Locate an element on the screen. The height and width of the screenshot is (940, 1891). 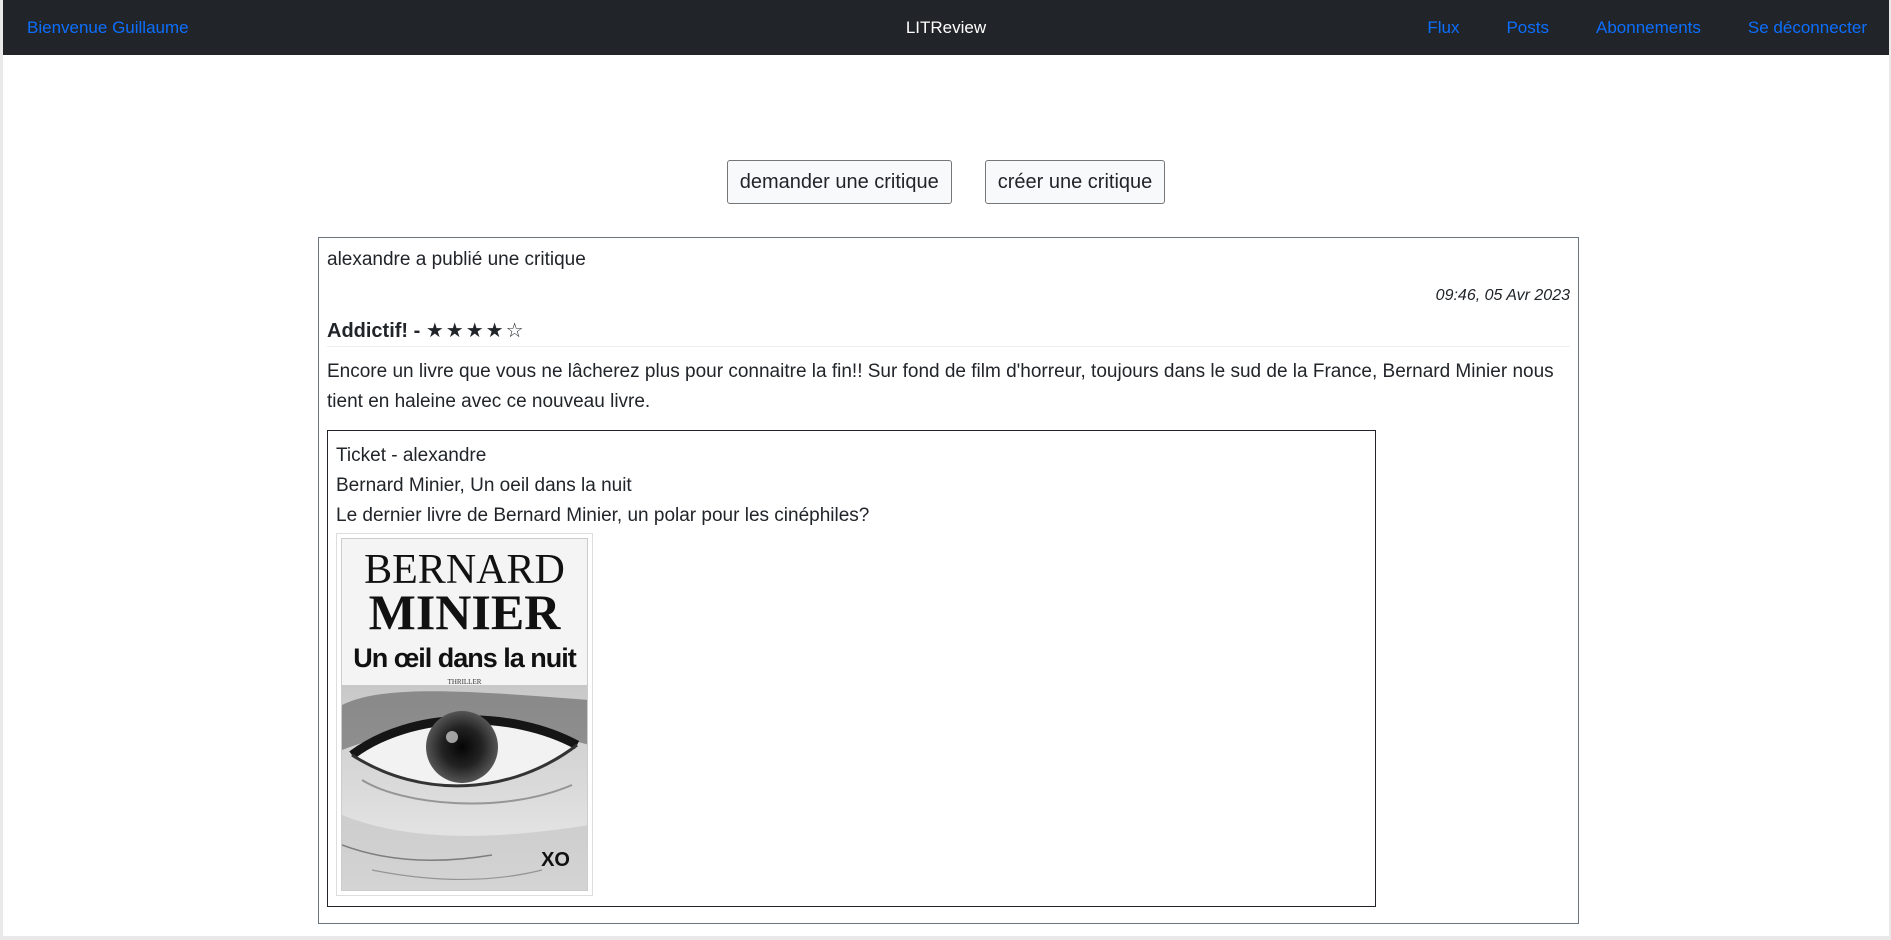
cover-publisher-logo: XO is located at coordinates (555, 860).